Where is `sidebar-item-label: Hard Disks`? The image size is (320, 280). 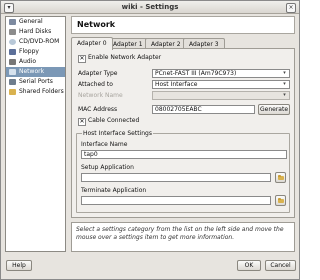
sidebar-item-label: Hard Disks is located at coordinates (35, 31).